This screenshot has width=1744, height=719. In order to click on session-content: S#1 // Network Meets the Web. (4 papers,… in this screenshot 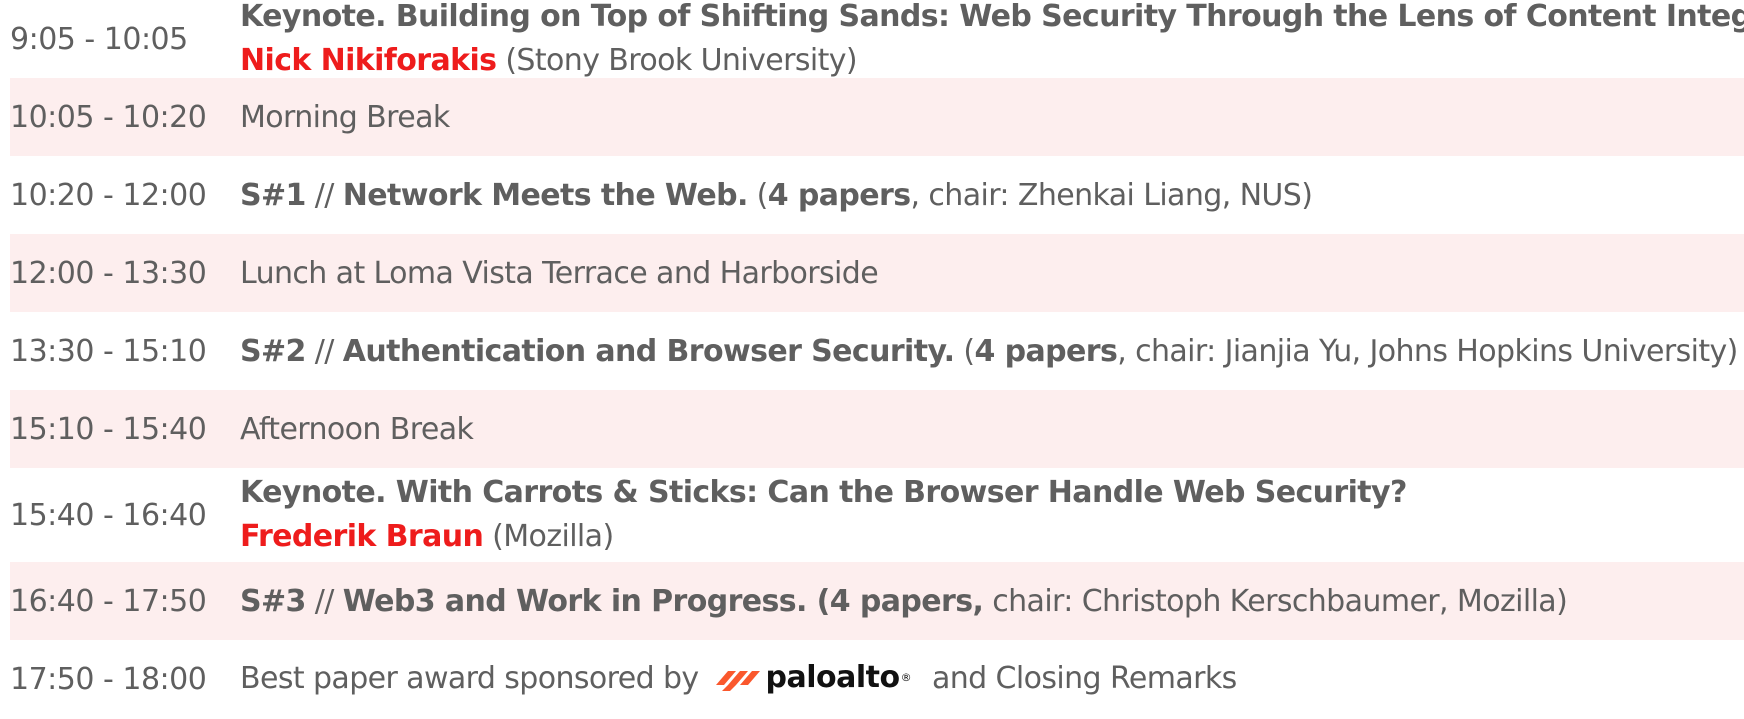, I will do `click(776, 195)`.